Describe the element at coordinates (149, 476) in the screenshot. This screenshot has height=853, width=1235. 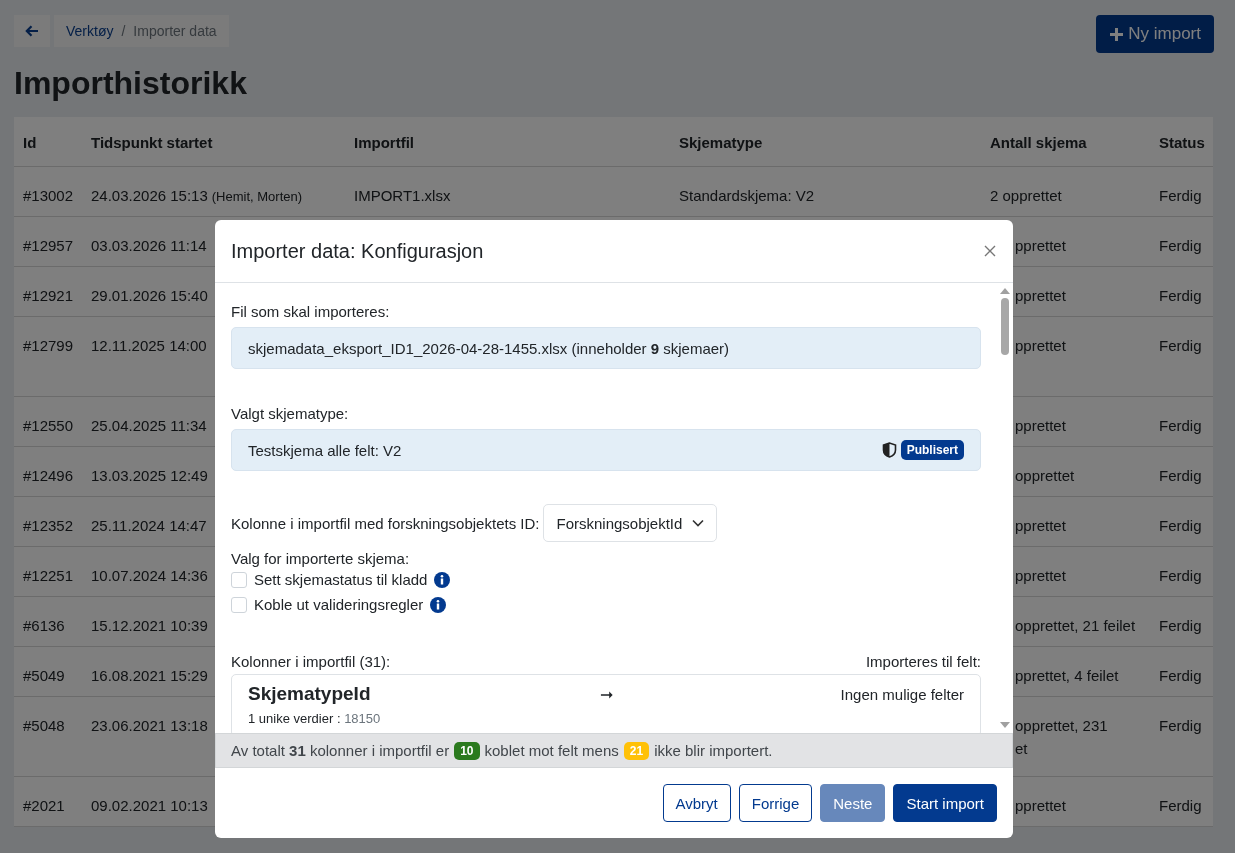
I see `table-cell-text: 13.03.2025 12:49` at that location.